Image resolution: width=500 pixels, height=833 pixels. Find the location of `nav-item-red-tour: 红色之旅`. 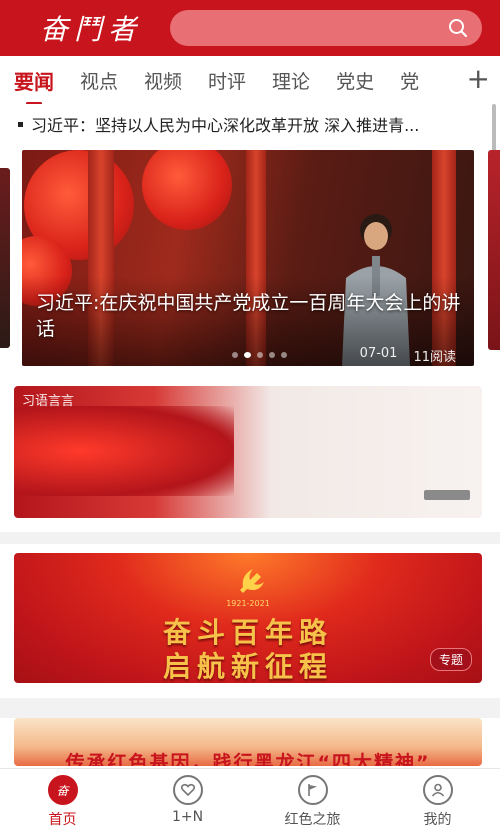

nav-item-red-tour: 红色之旅 is located at coordinates (312, 801).